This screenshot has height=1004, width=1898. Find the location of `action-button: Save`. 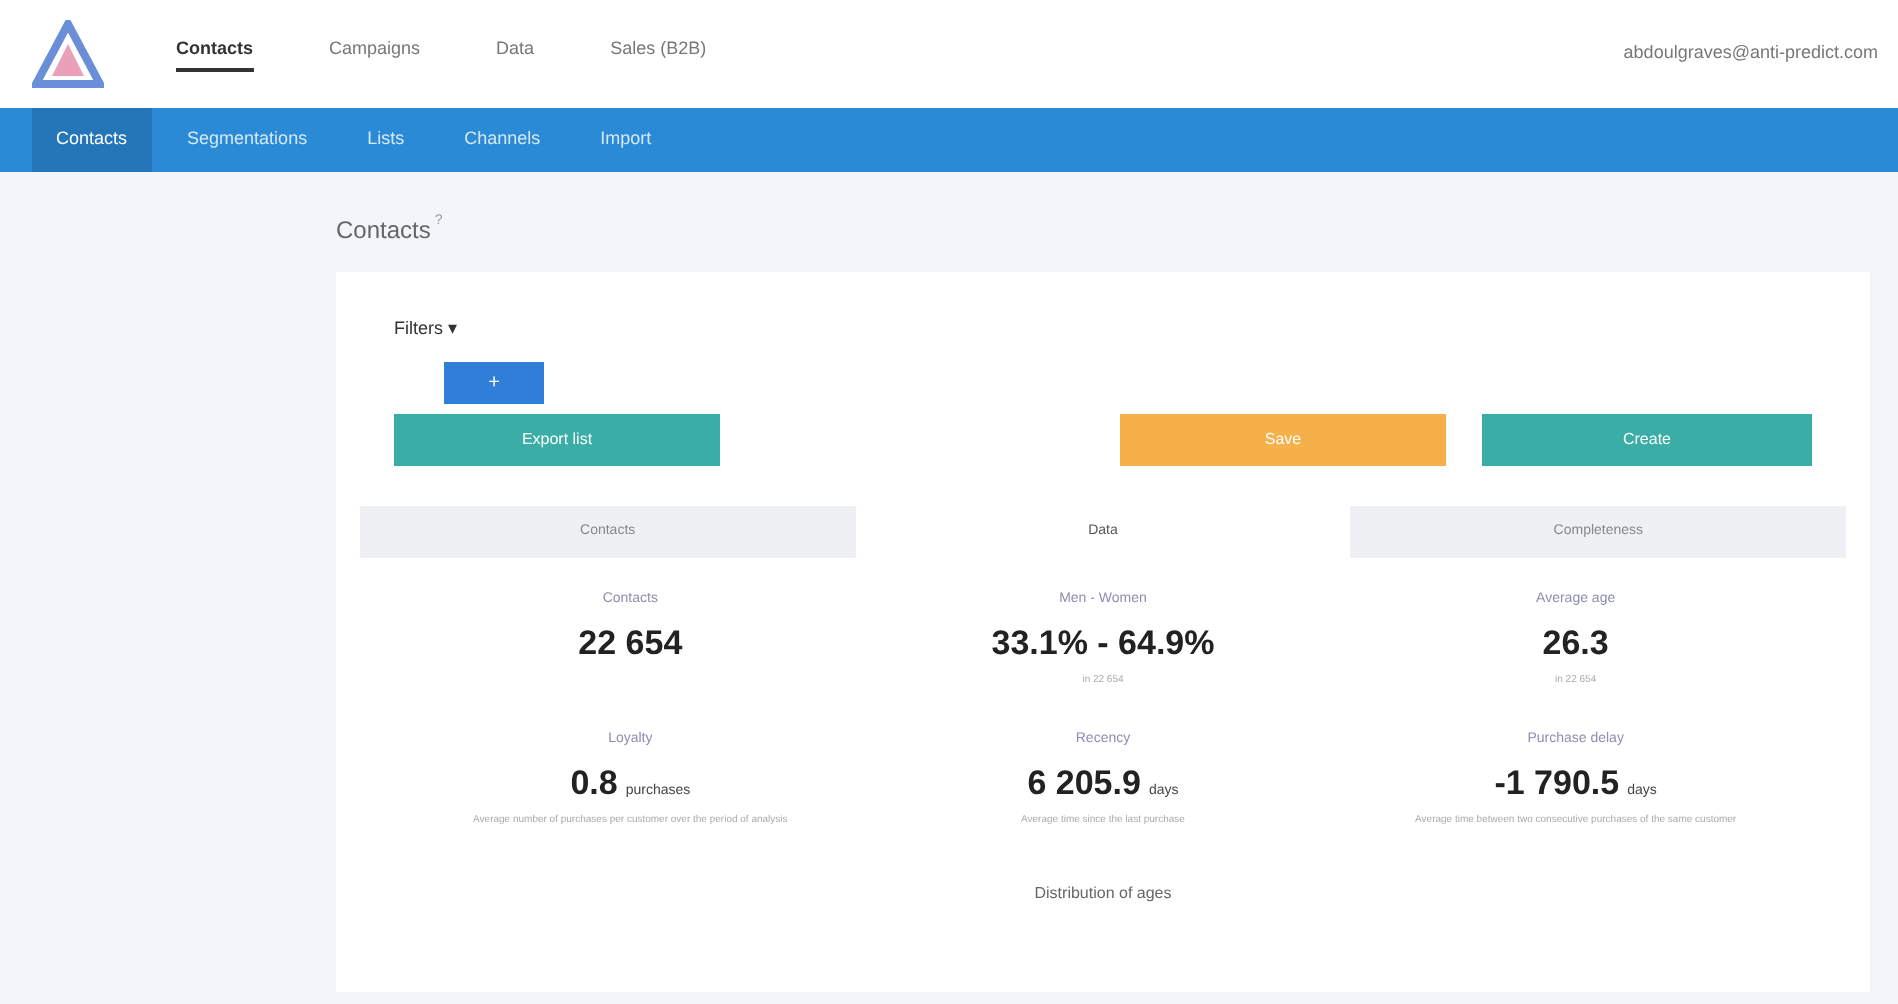

action-button: Save is located at coordinates (1283, 440).